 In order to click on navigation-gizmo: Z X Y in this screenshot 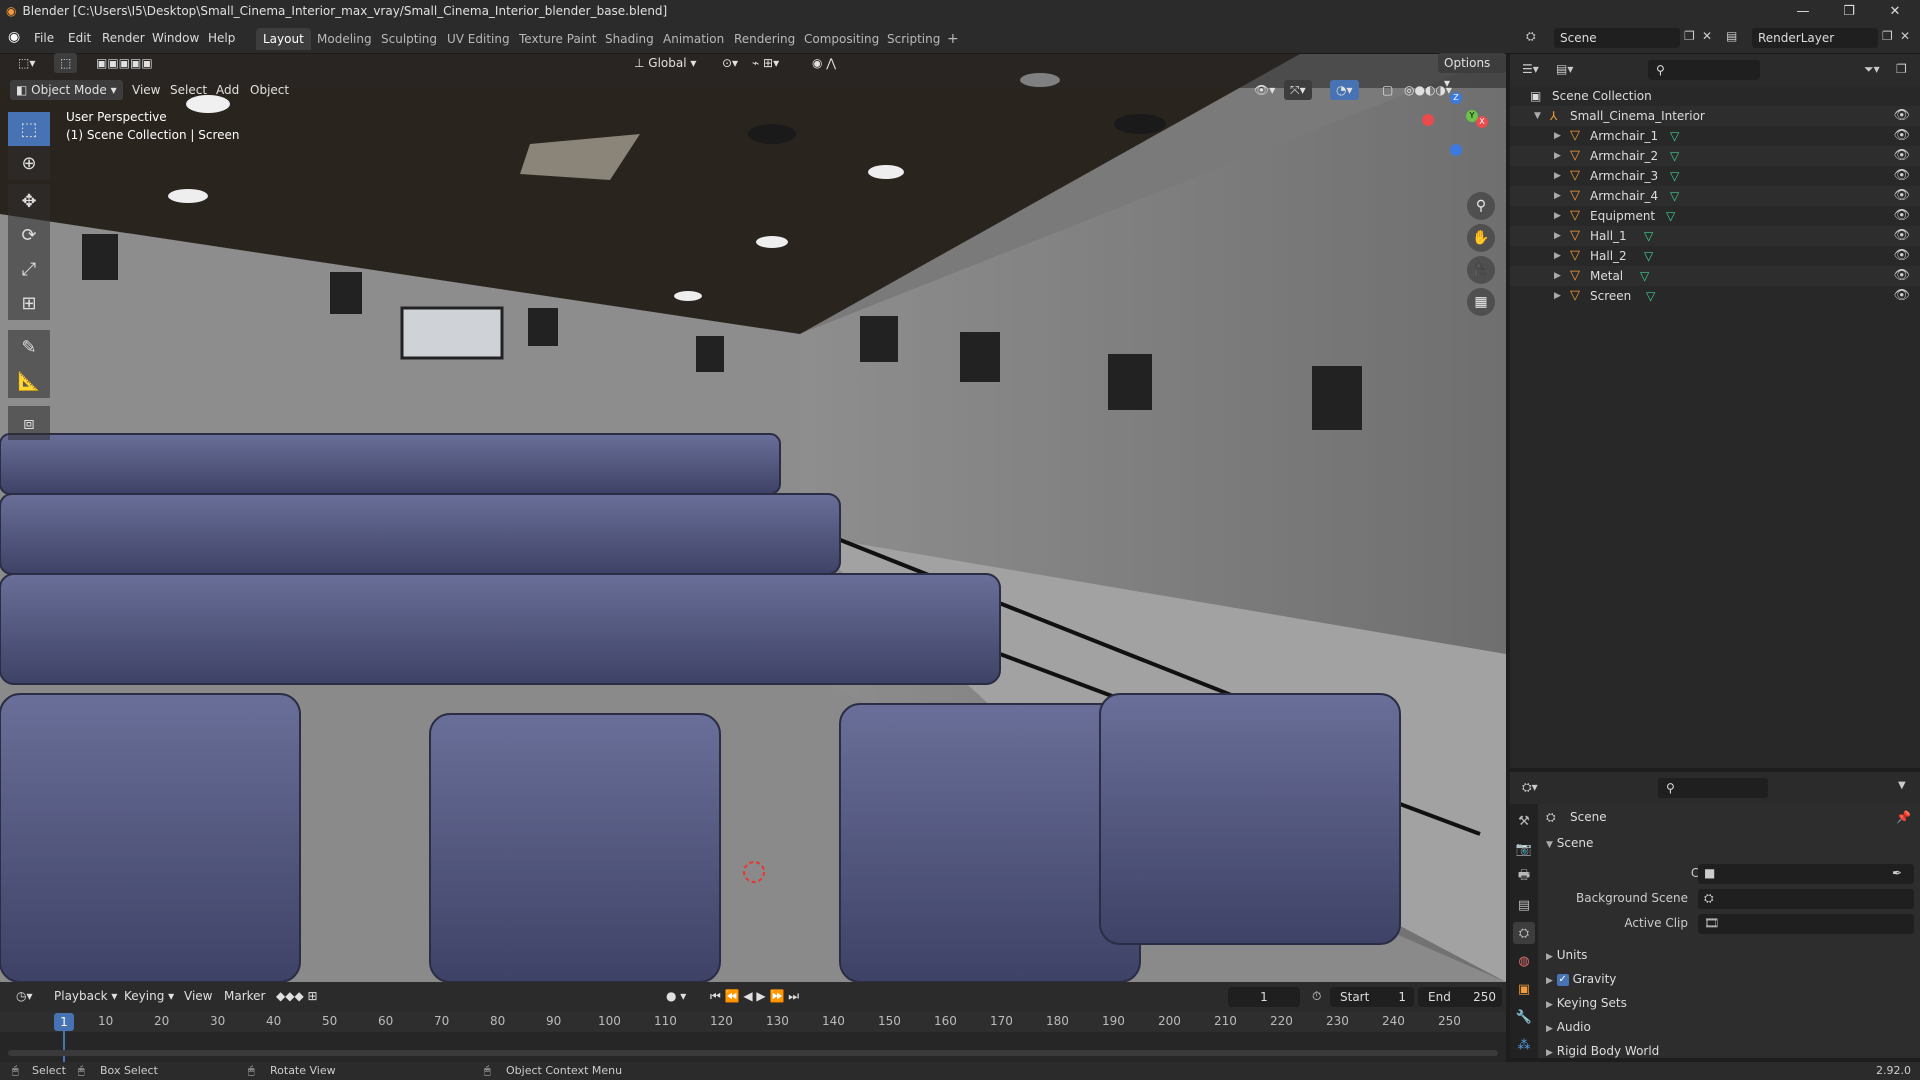, I will do `click(1458, 130)`.